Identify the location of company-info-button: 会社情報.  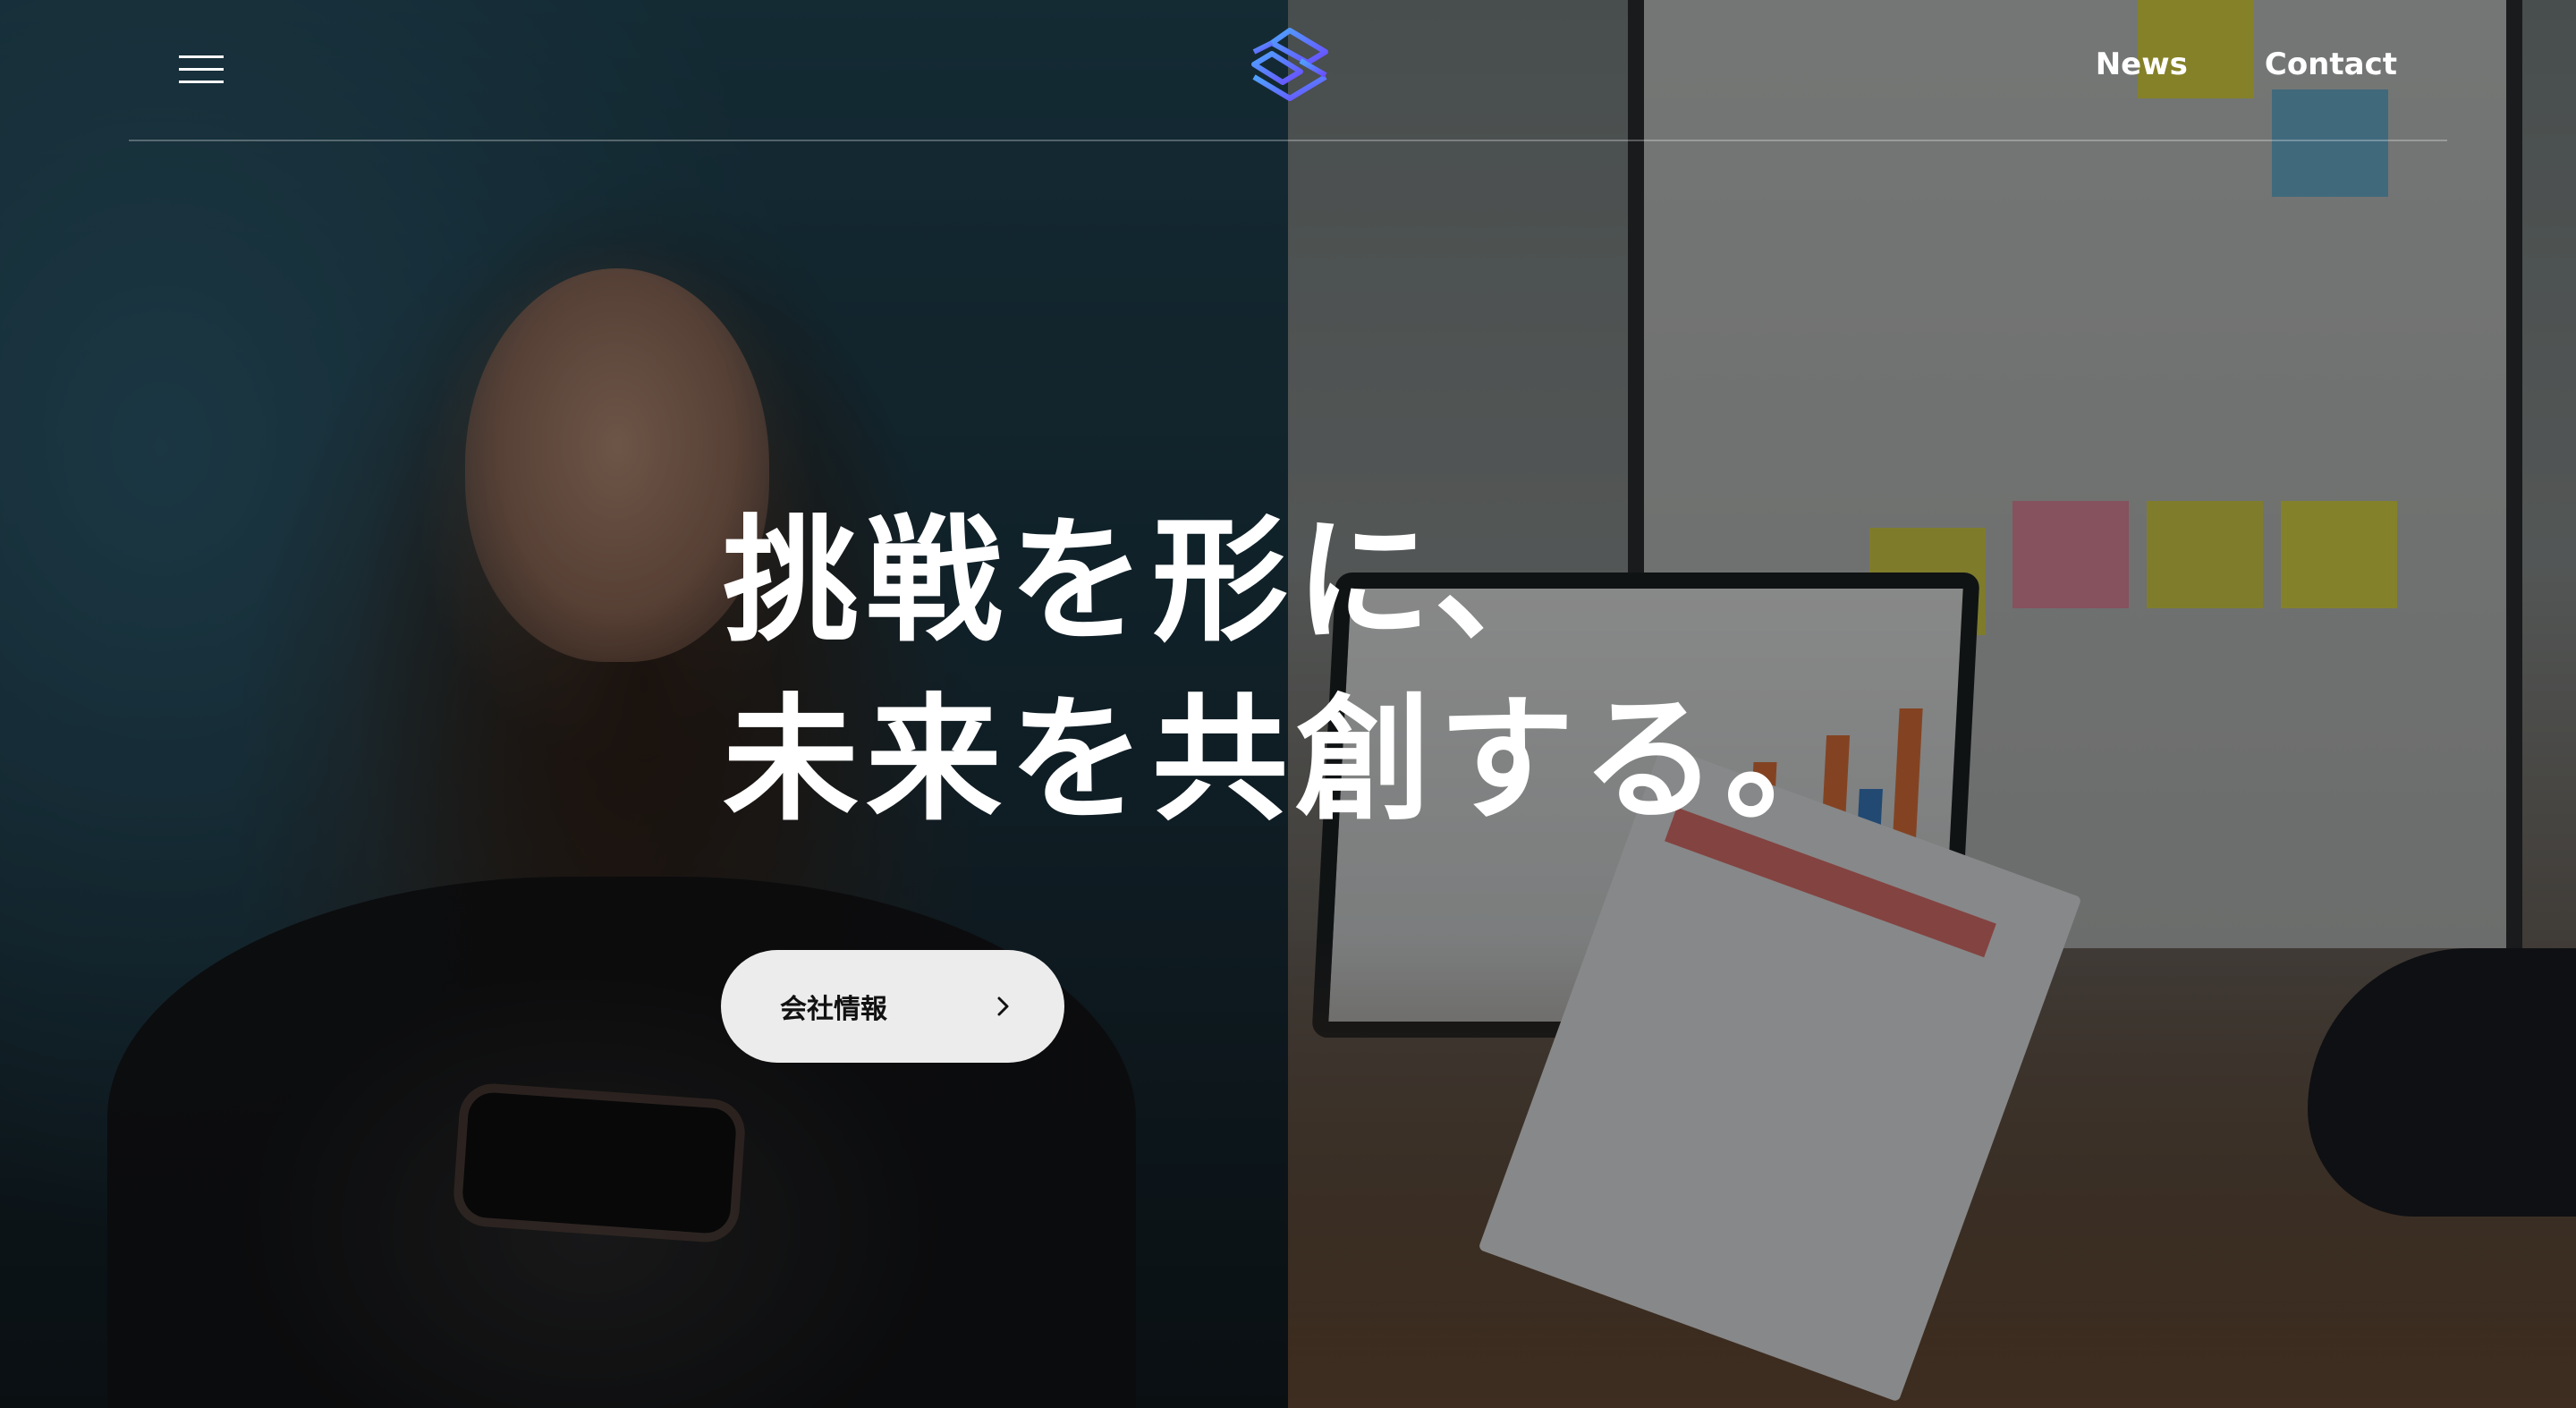
(892, 1006).